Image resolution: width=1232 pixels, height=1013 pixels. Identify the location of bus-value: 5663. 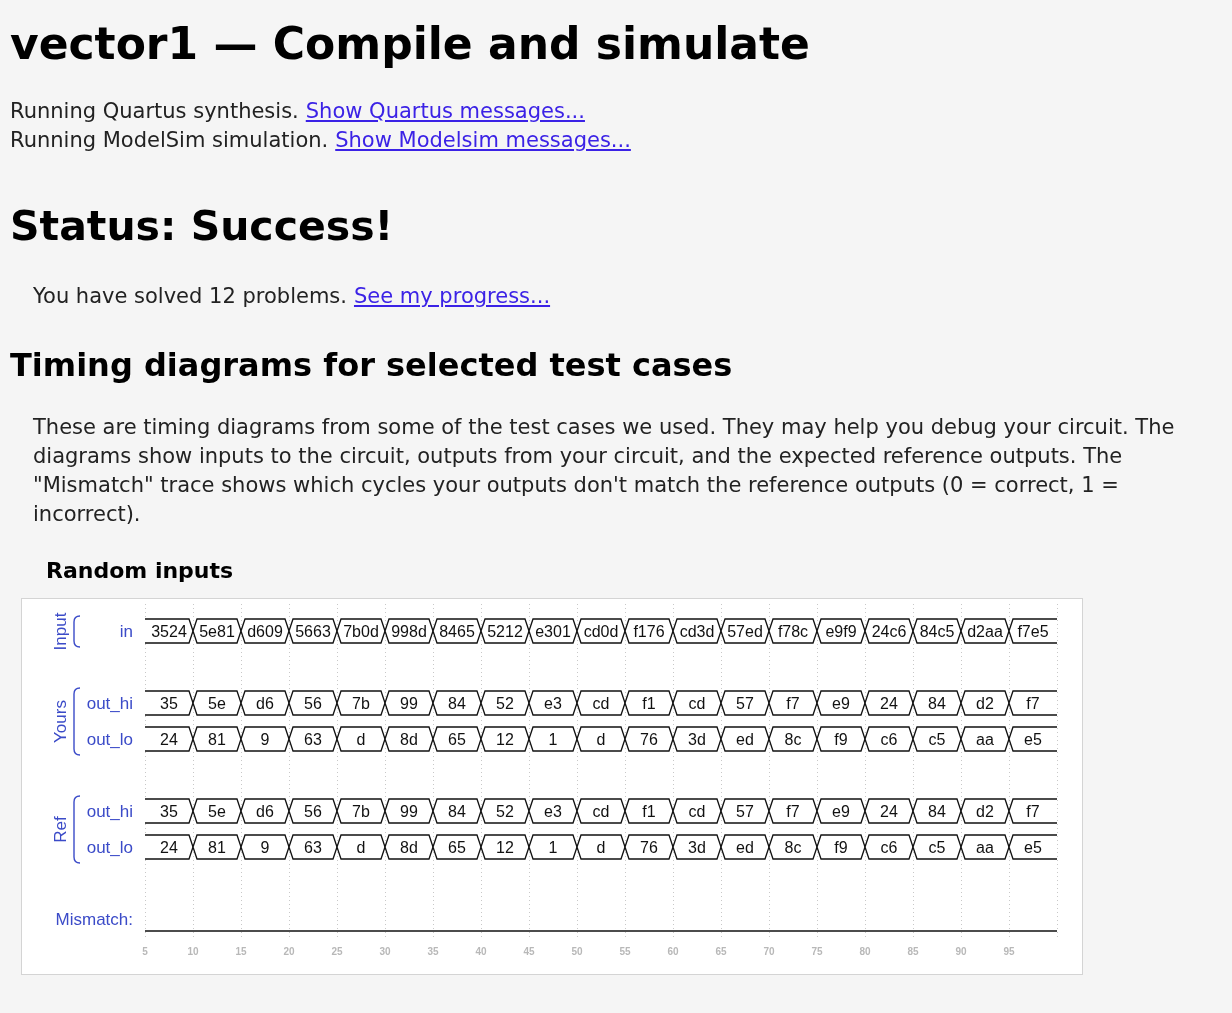
(313, 631).